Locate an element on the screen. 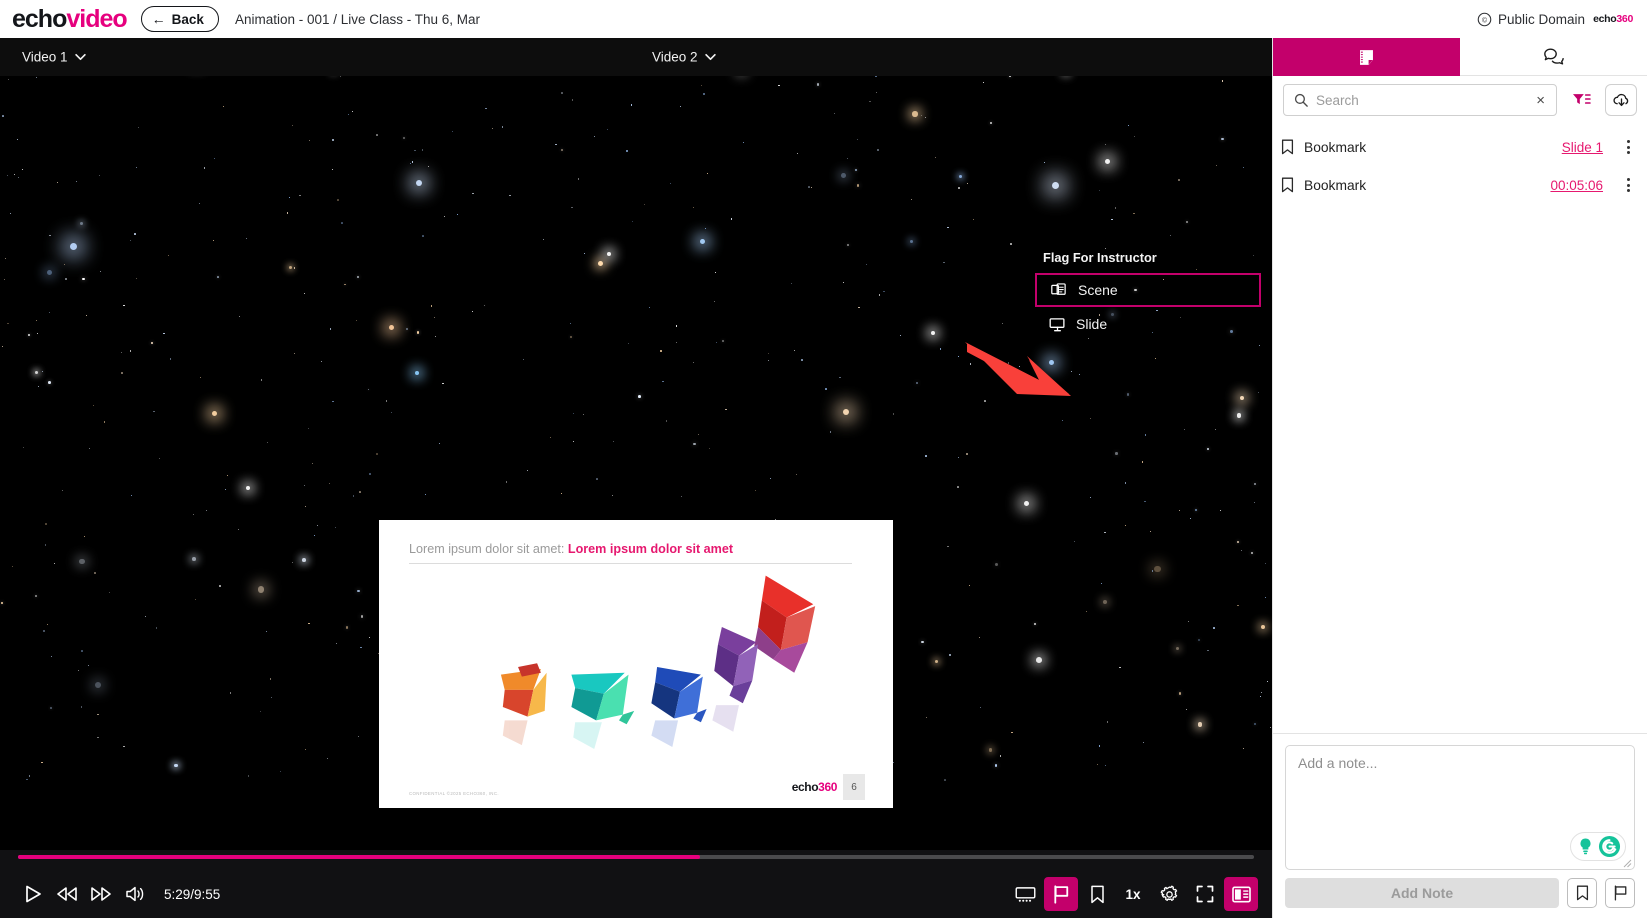  fast-forward-button is located at coordinates (101, 894).